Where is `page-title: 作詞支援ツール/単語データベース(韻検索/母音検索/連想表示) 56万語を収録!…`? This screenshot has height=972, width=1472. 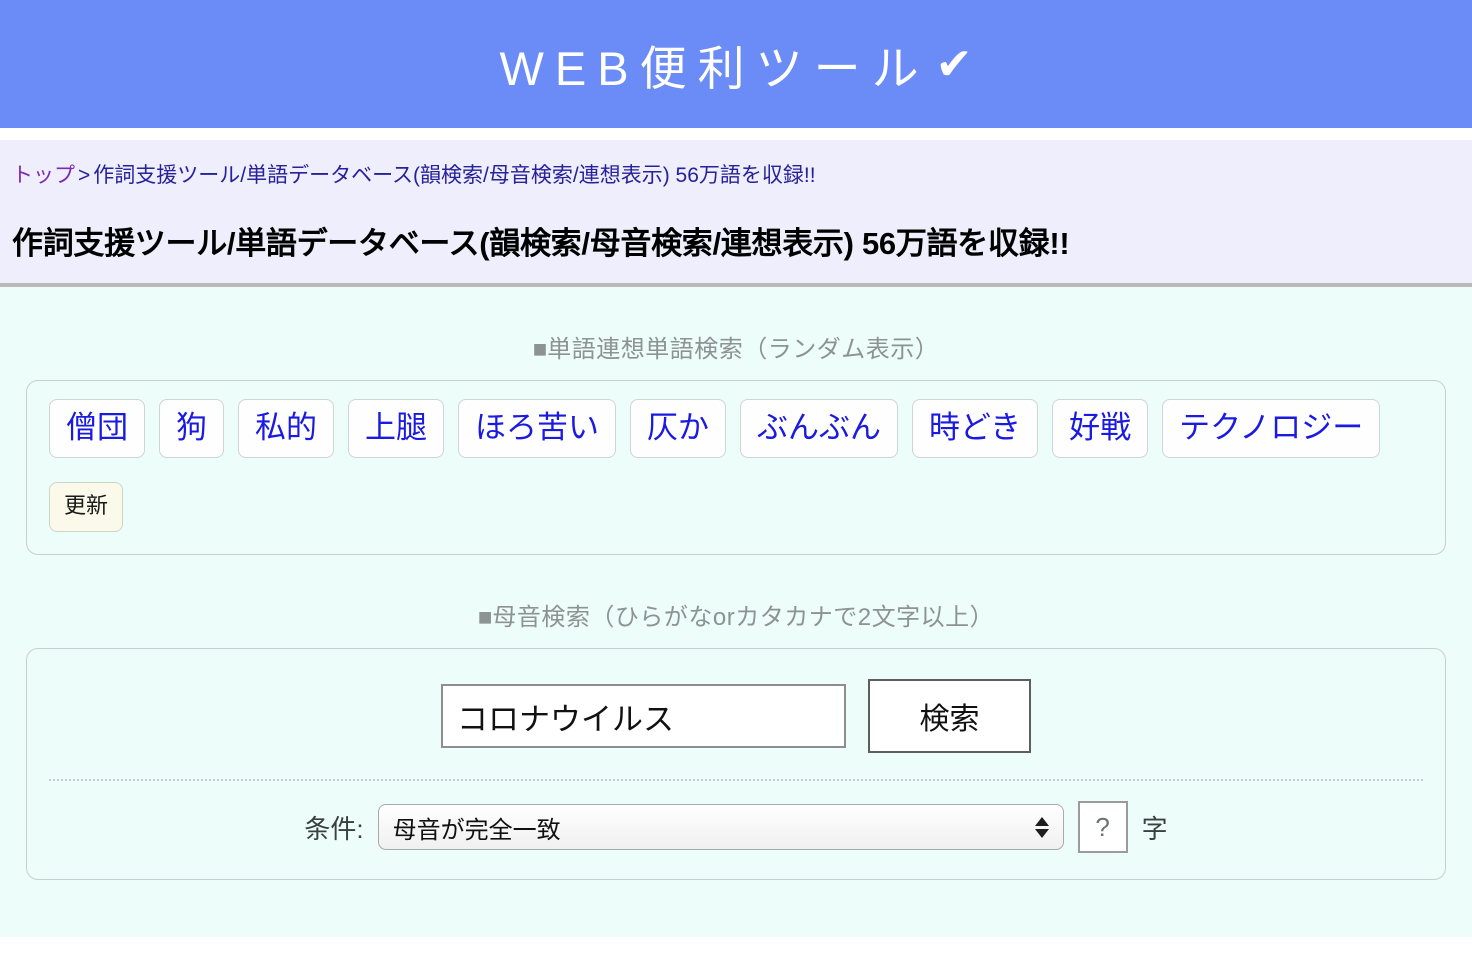 page-title: 作詞支援ツール/単語データベース(韻検索/母音検索/連想表示) 56万語を収録!… is located at coordinates (541, 244).